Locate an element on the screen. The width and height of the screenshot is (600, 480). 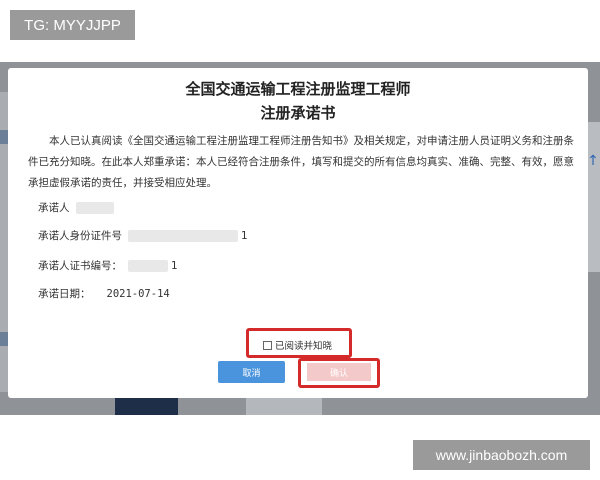
background-left-sidebar is located at coordinates (4, 242).